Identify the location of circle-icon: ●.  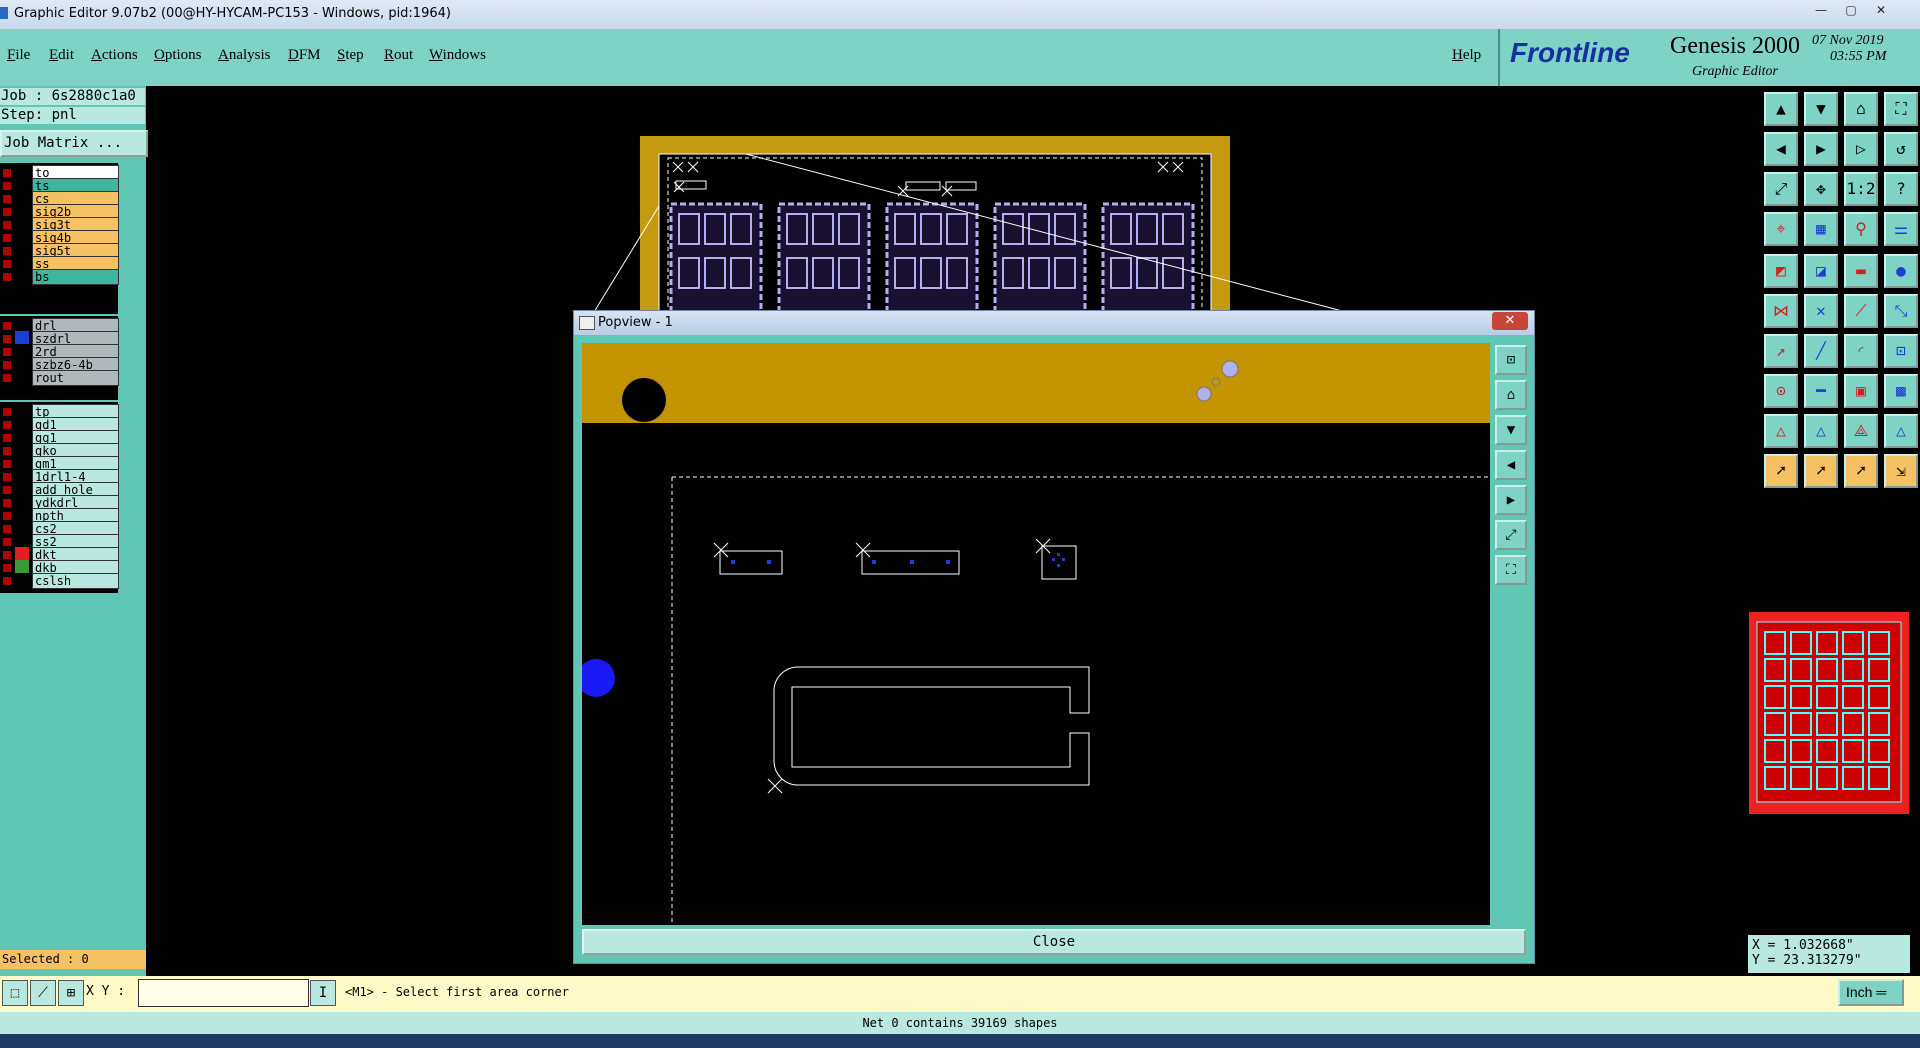
(1901, 271).